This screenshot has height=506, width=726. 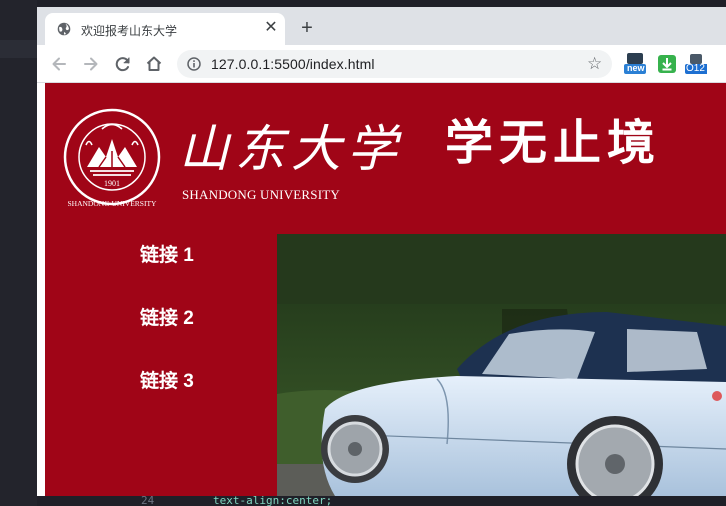 What do you see at coordinates (307, 29) in the screenshot?
I see `new-tab-plus-icon: +` at bounding box center [307, 29].